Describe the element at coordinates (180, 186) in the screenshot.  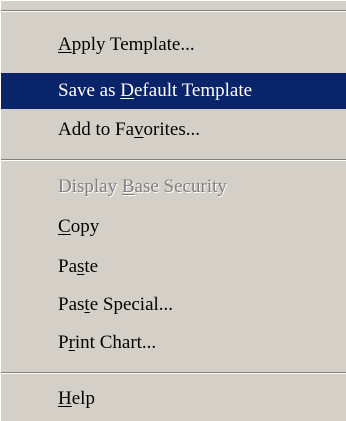
I see `menu-item-label-post: ase Security` at that location.